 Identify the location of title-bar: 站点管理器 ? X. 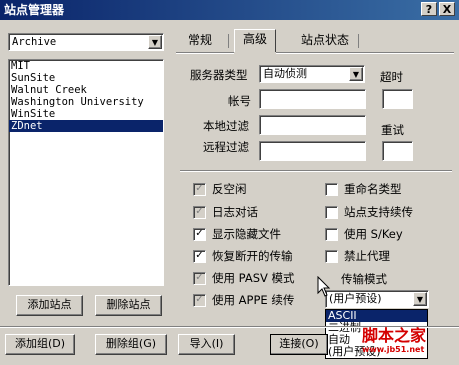
(229, 10).